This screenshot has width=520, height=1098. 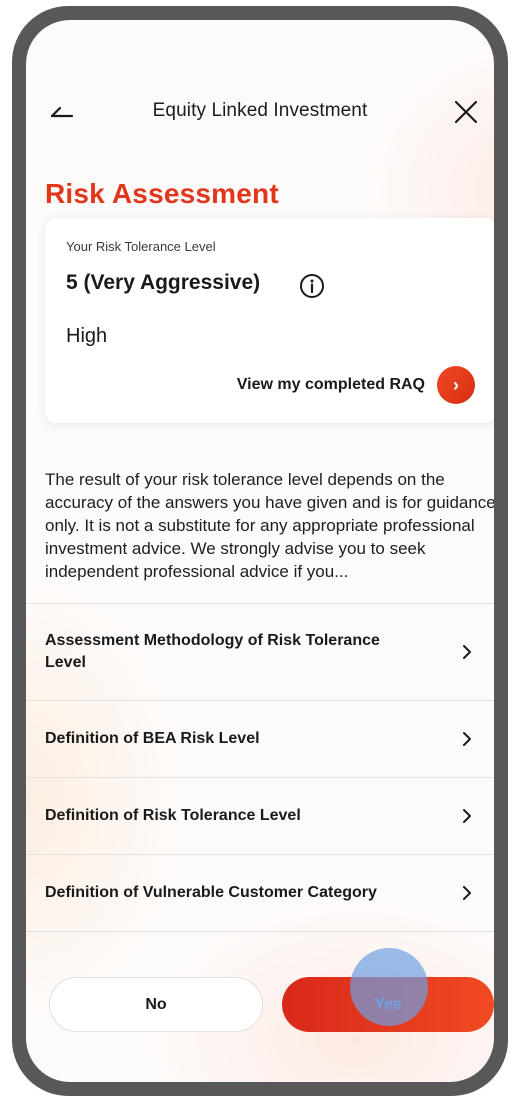 I want to click on info-button, so click(x=312, y=286).